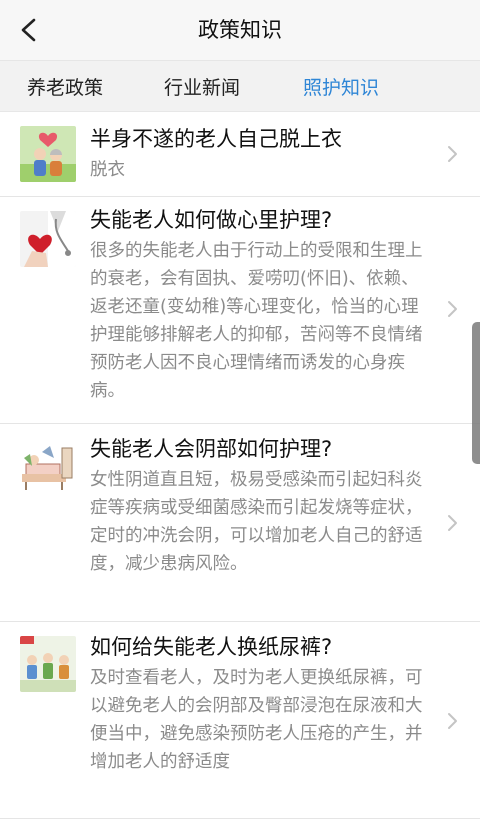  Describe the element at coordinates (107, 170) in the screenshot. I see `article-summary: 脱衣` at that location.